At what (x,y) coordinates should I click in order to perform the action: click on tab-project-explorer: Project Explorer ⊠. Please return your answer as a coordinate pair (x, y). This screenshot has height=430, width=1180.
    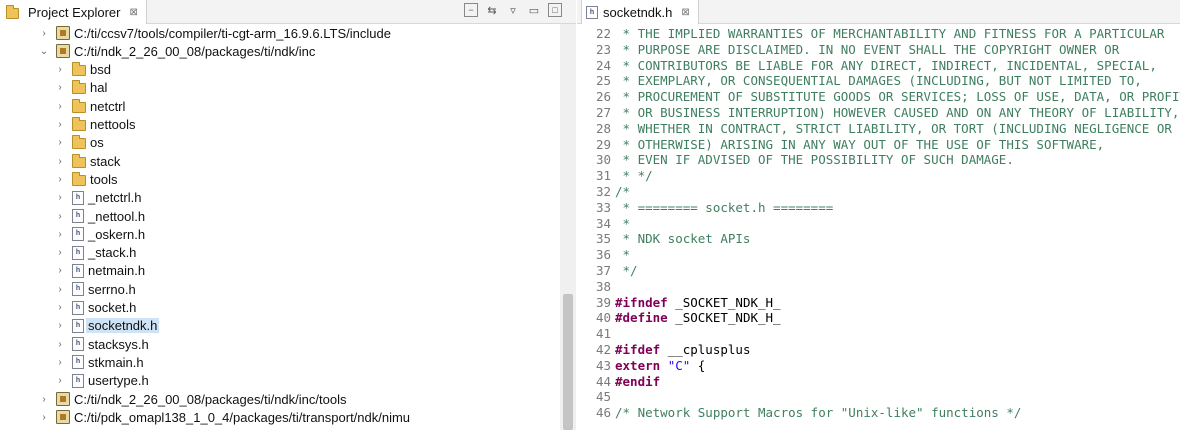
    Looking at the image, I should click on (73, 12).